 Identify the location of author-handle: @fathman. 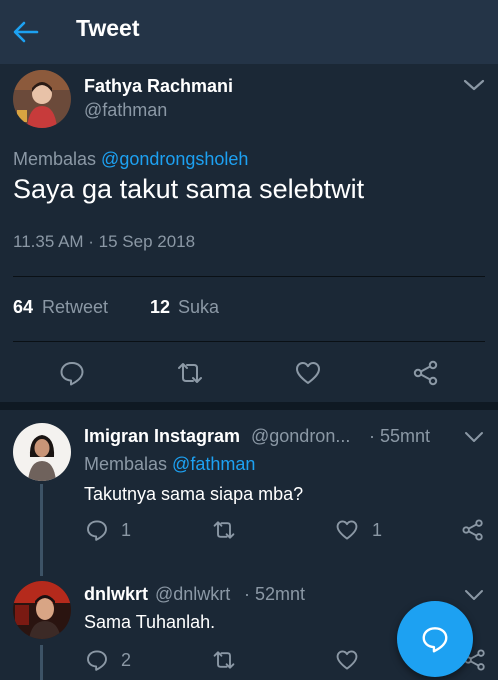
(125, 110).